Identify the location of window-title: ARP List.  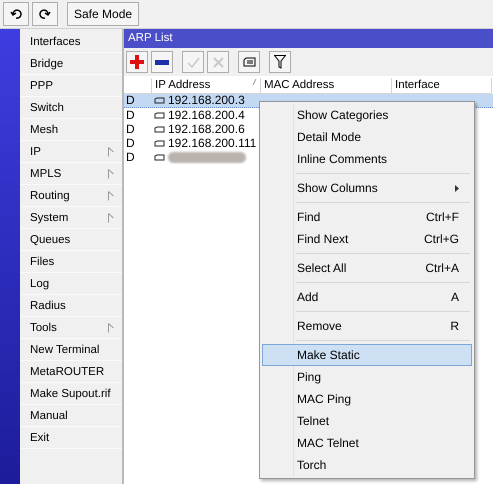
(308, 38).